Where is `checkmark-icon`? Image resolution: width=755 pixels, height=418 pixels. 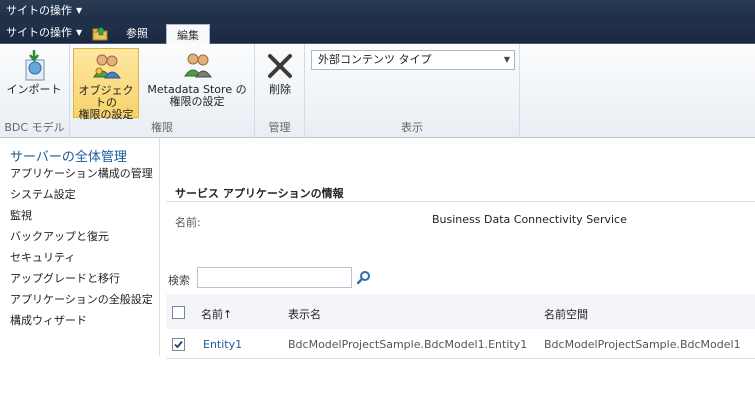 checkmark-icon is located at coordinates (178, 344).